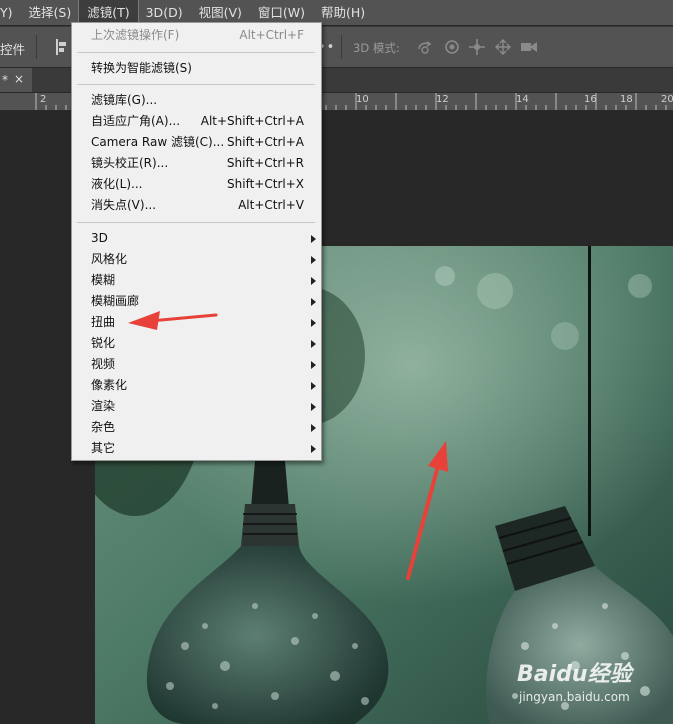 The height and width of the screenshot is (724, 673). What do you see at coordinates (196, 238) in the screenshot?
I see `menu-item-3d: 3D` at bounding box center [196, 238].